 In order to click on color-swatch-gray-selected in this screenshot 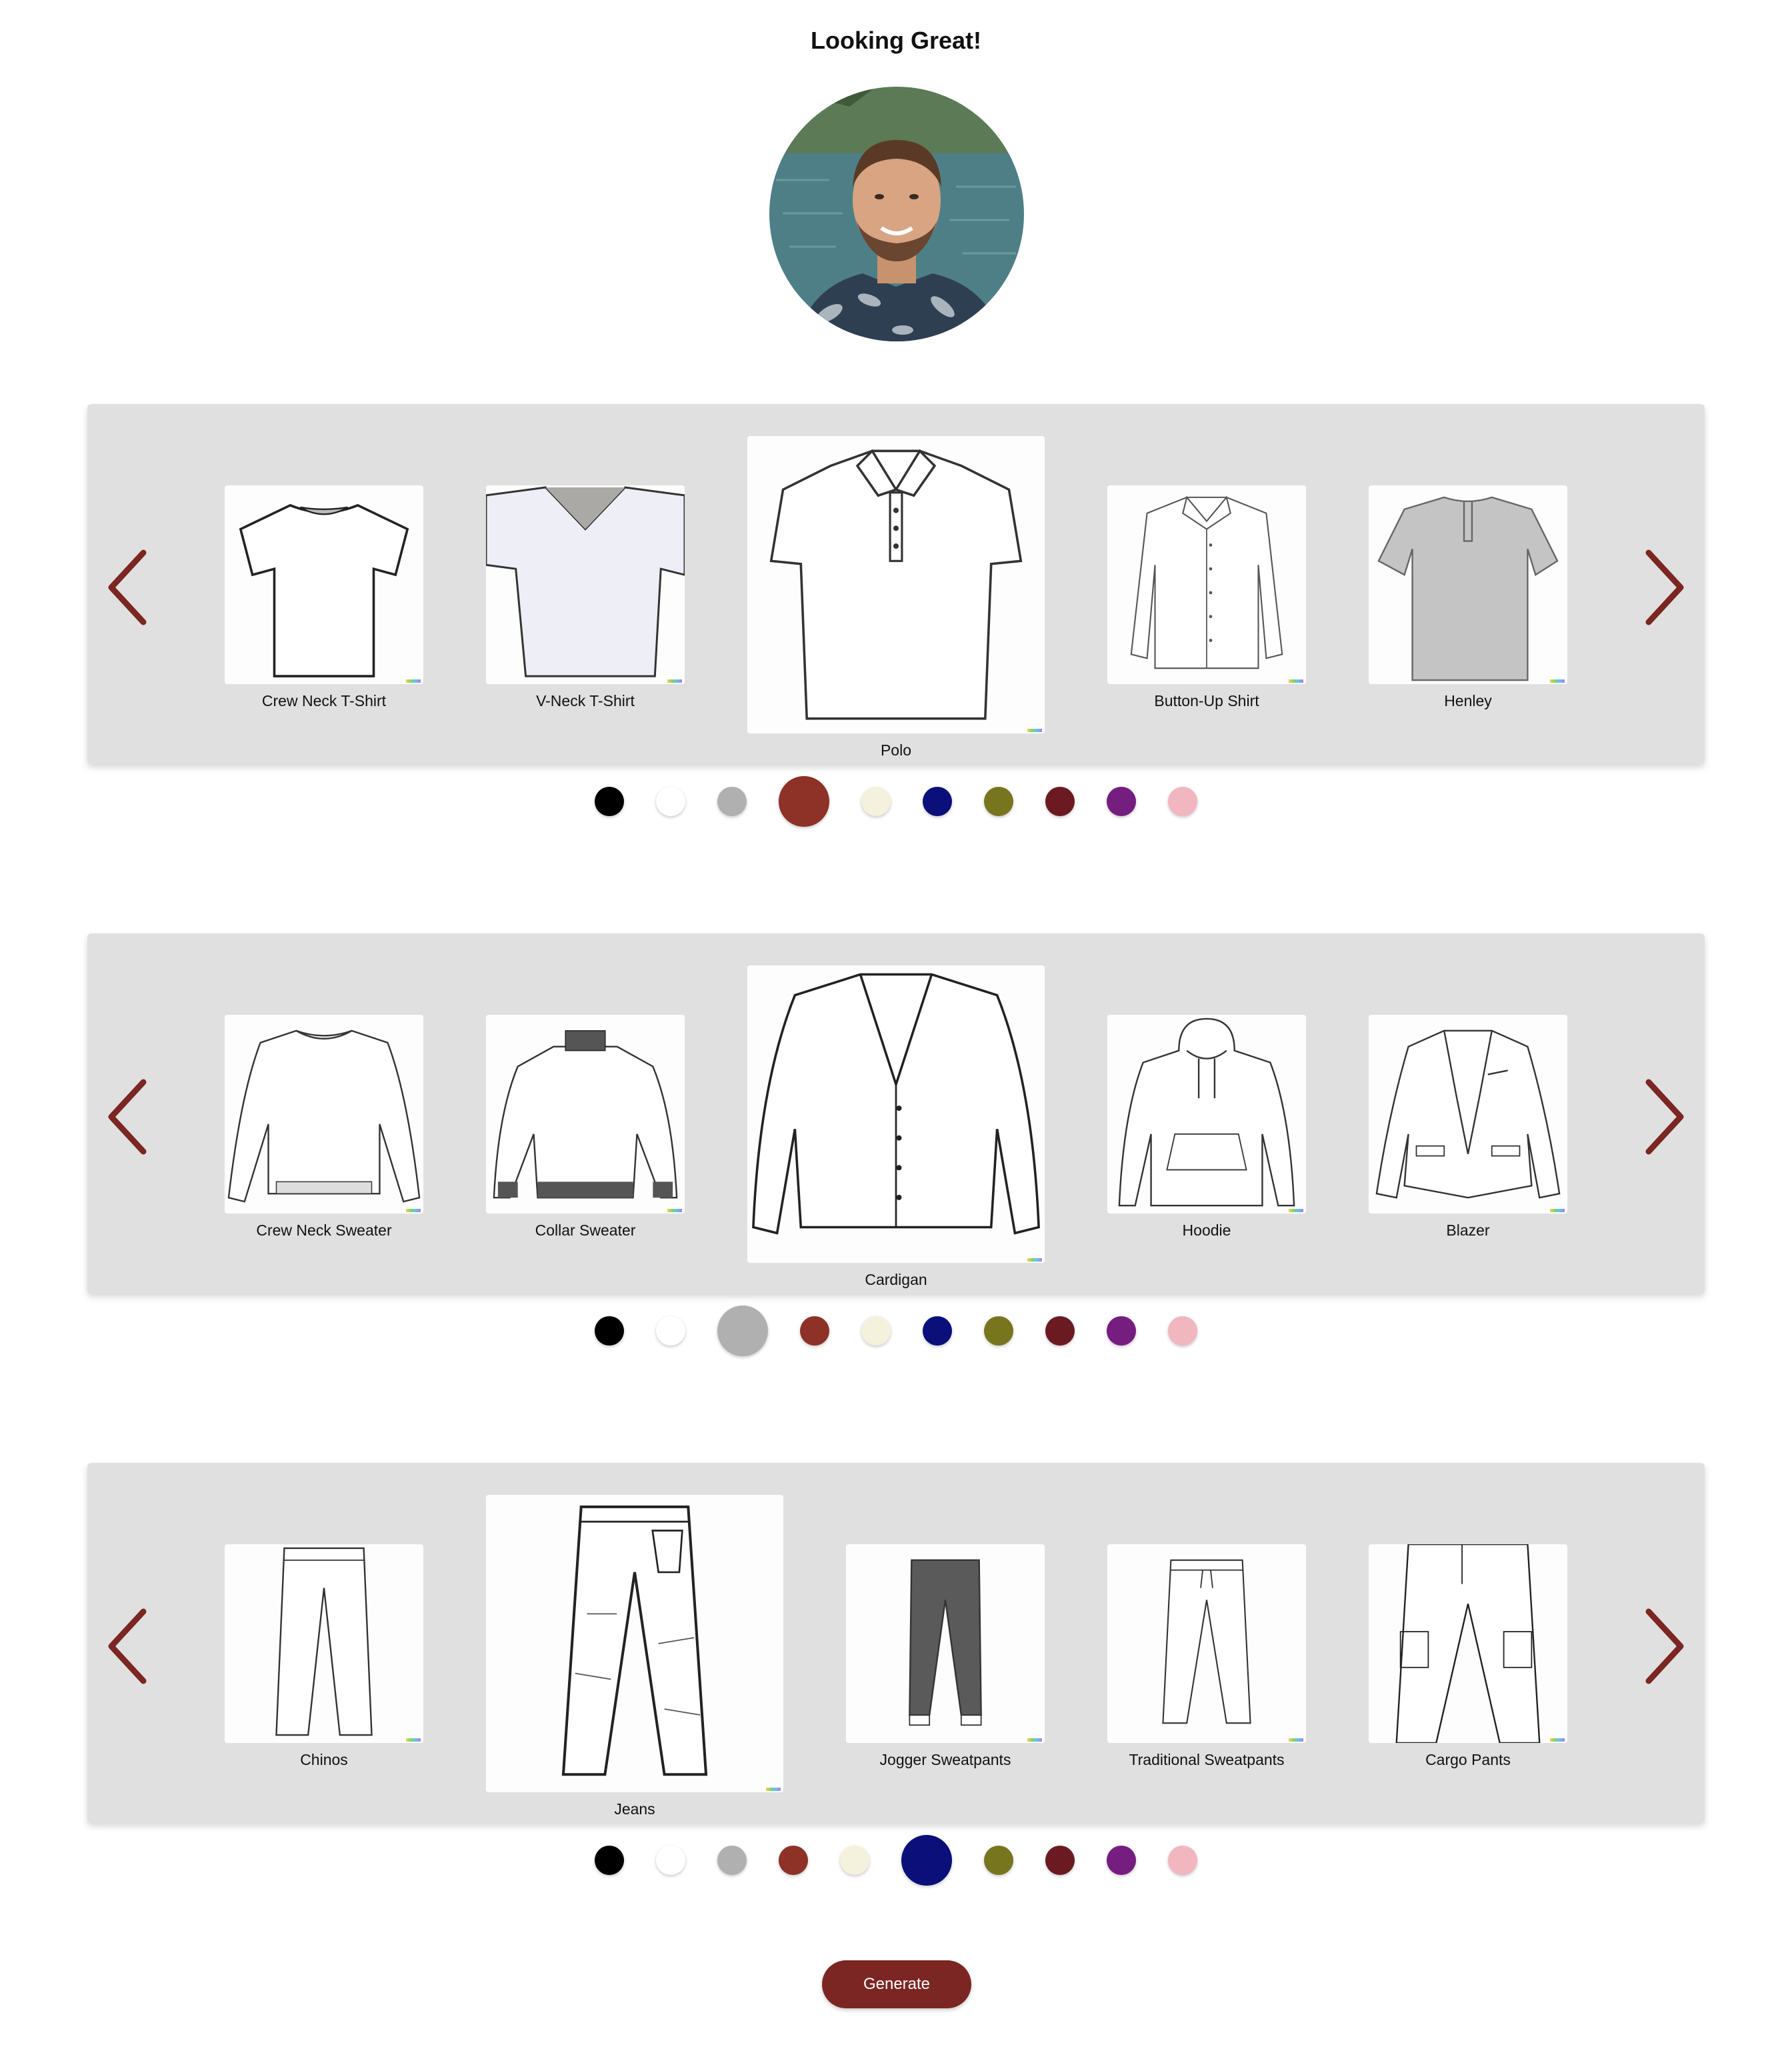, I will do `click(742, 1331)`.